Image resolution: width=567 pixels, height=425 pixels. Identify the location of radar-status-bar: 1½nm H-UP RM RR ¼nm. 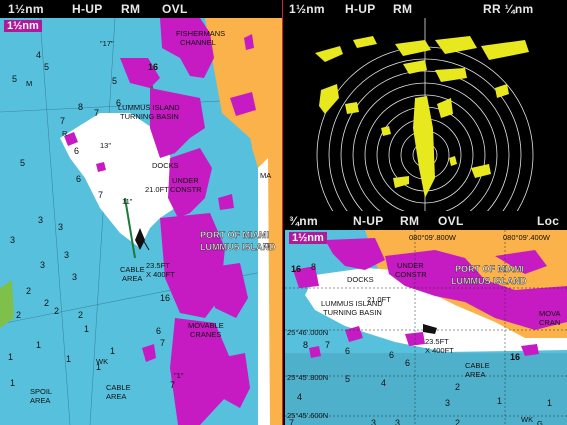
(426, 9).